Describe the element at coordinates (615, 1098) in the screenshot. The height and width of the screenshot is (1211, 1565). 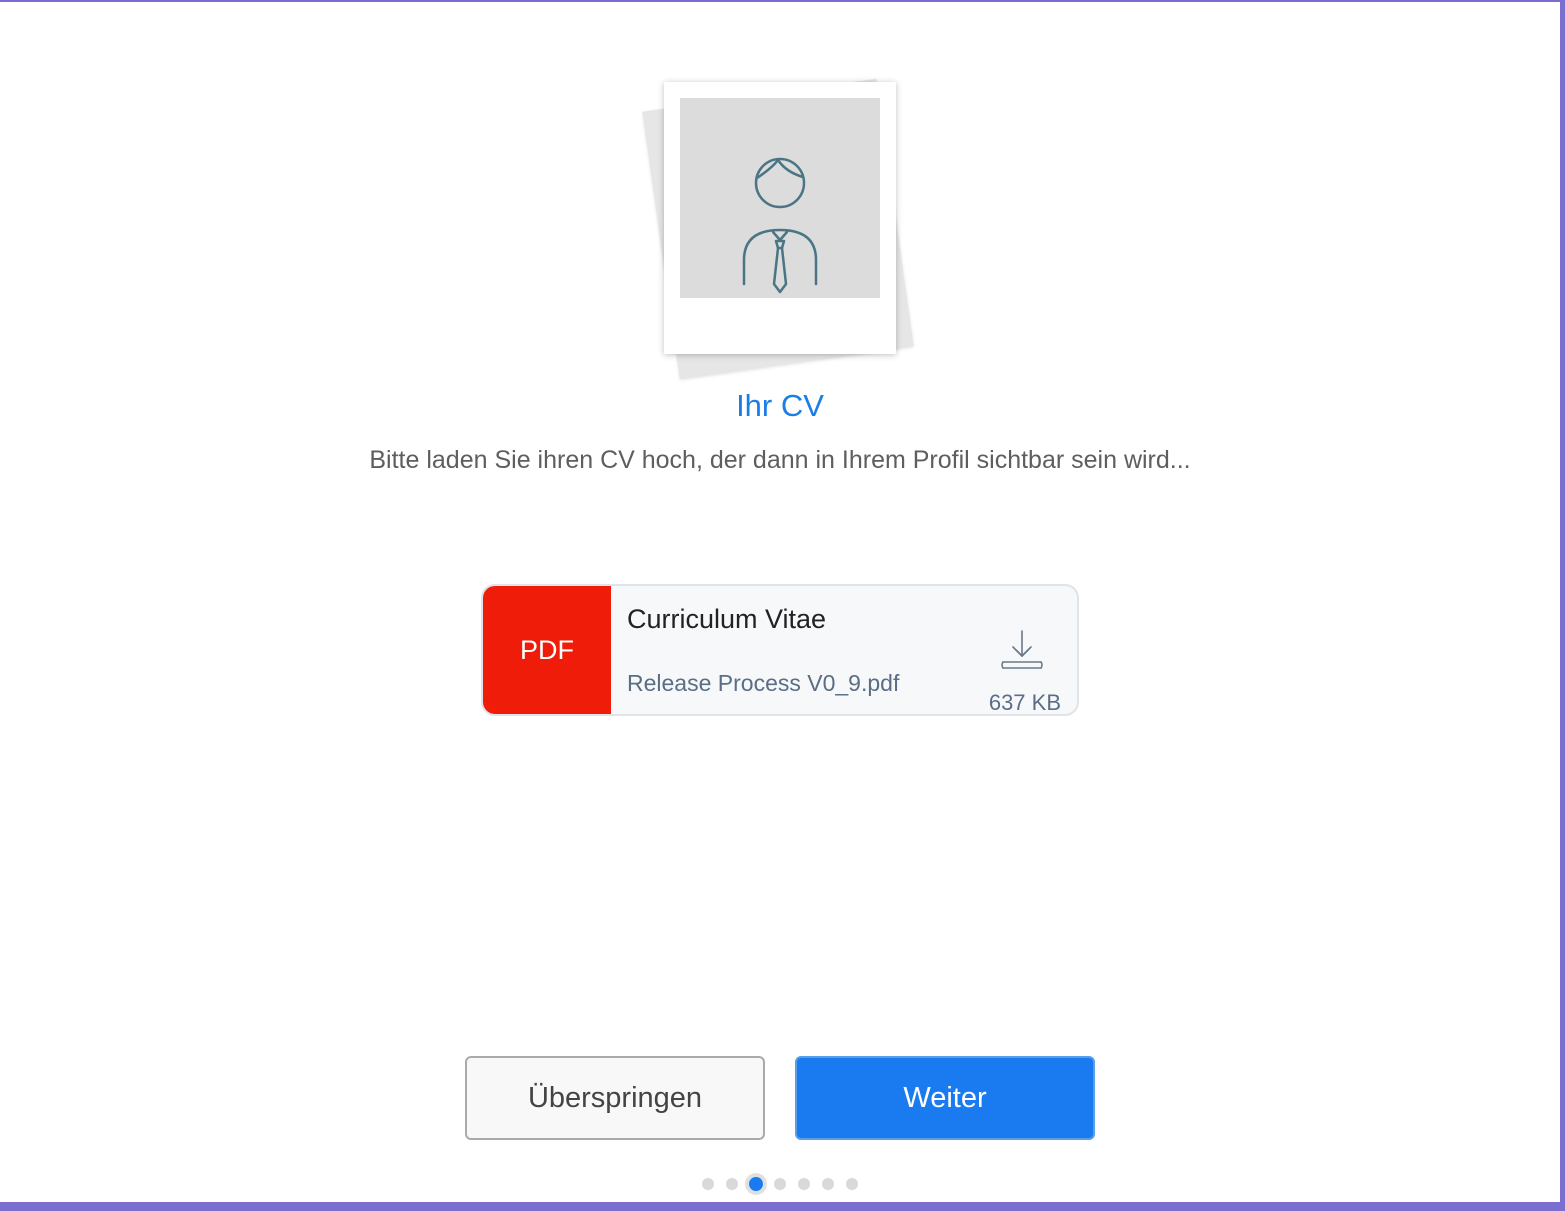
I see `skip-button: Überspringen` at that location.